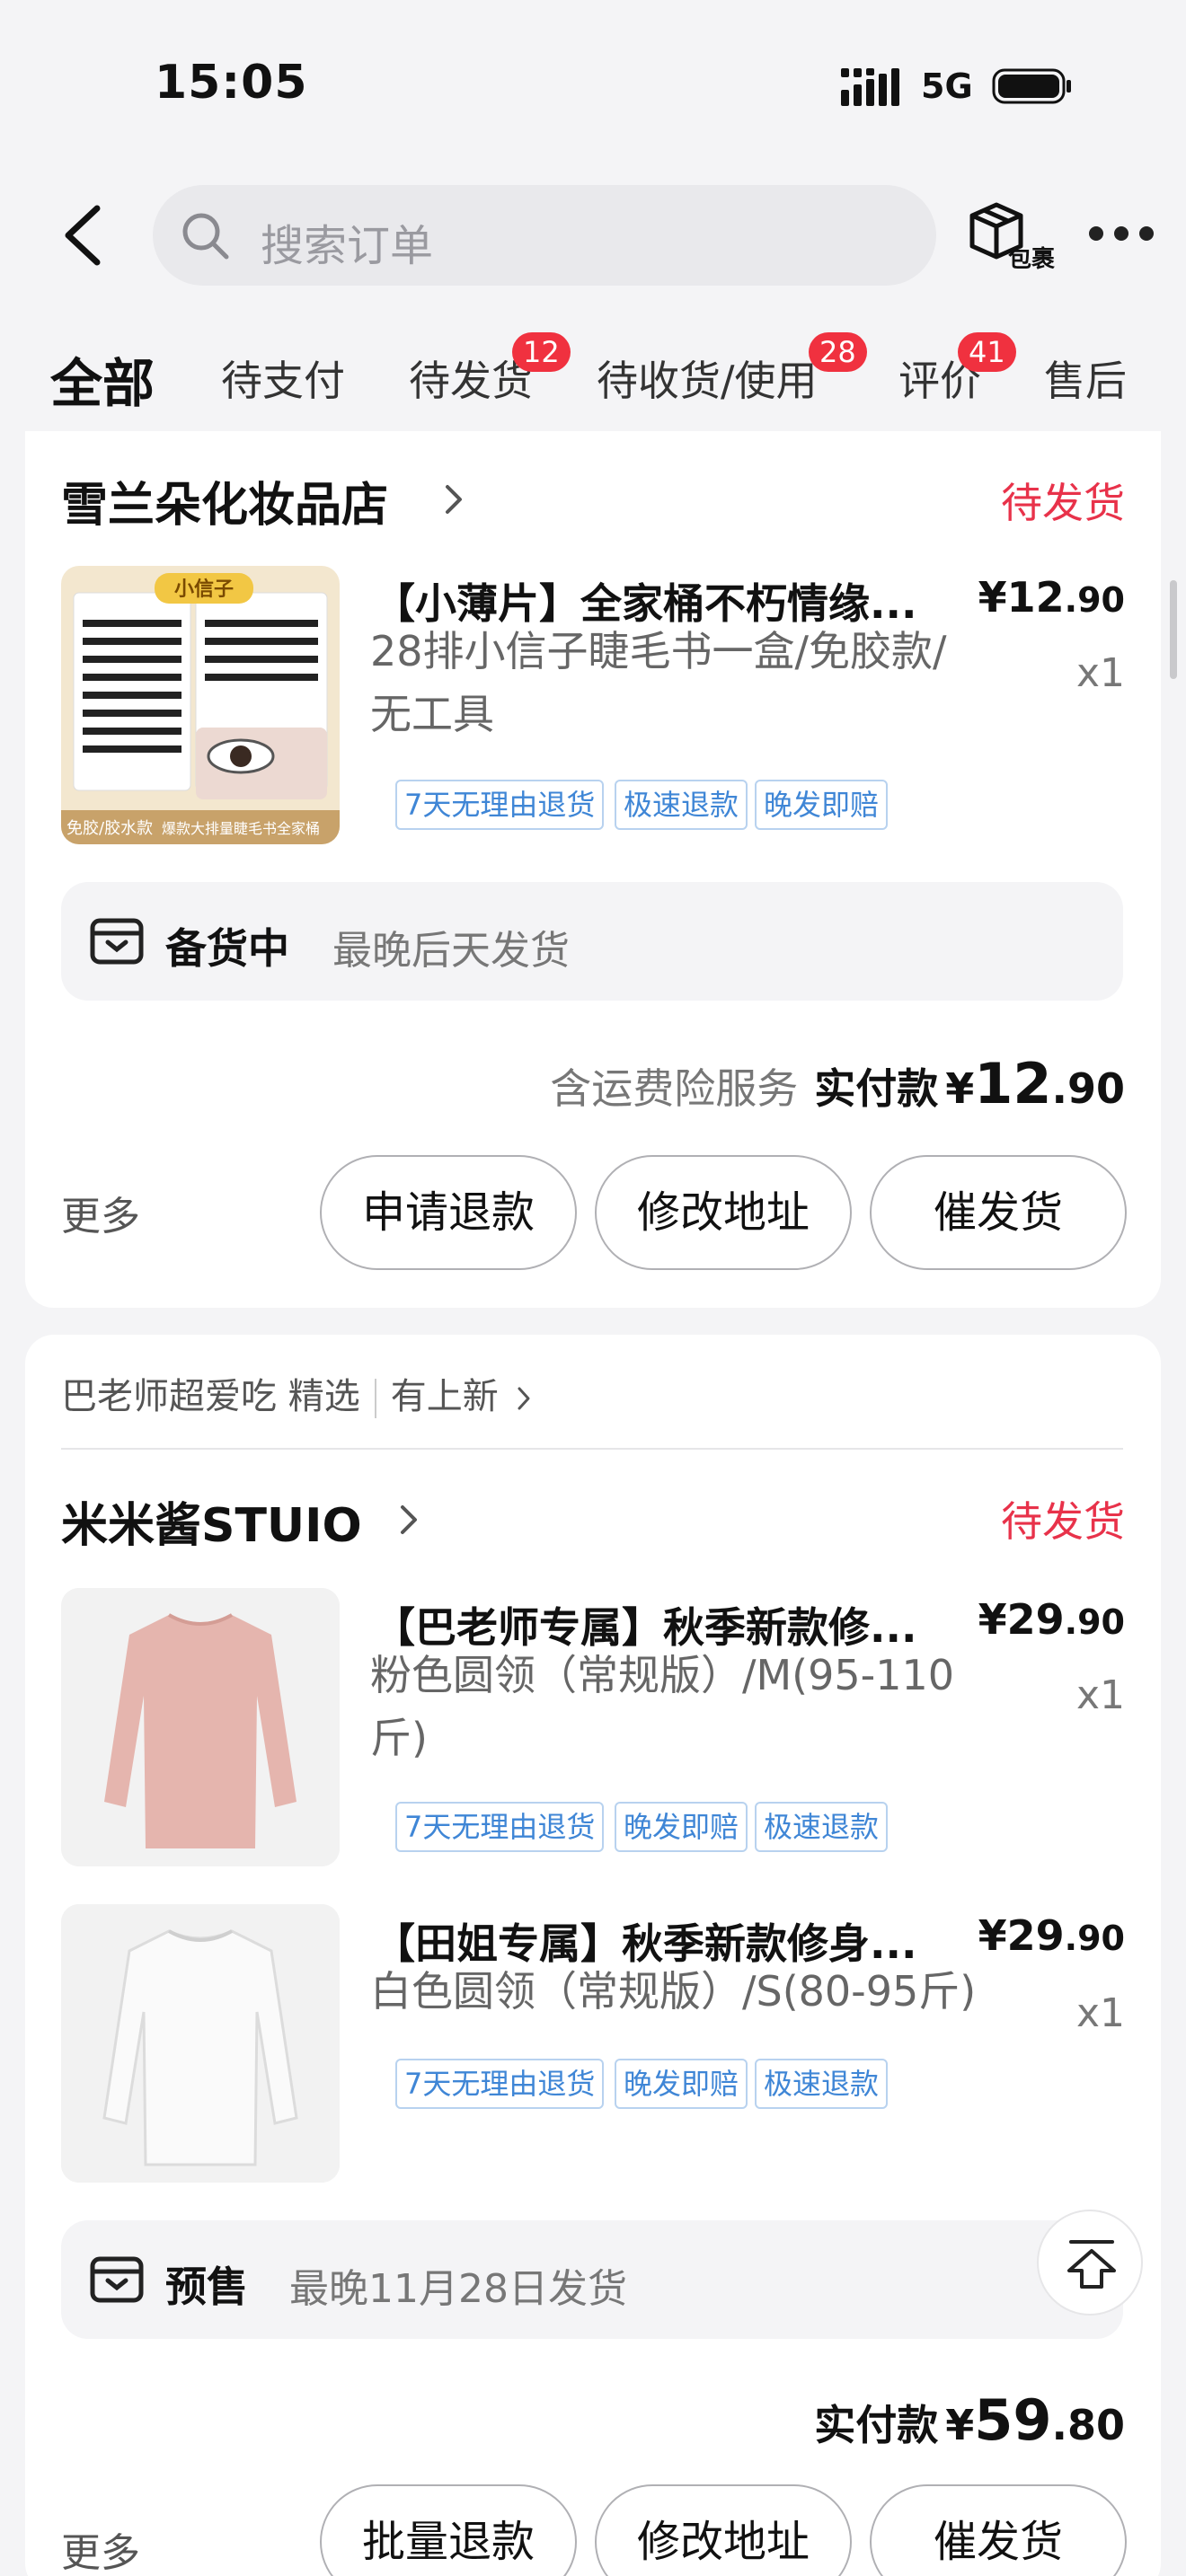 The image size is (1186, 2576). I want to click on arrow-up-icon, so click(1091, 2264).